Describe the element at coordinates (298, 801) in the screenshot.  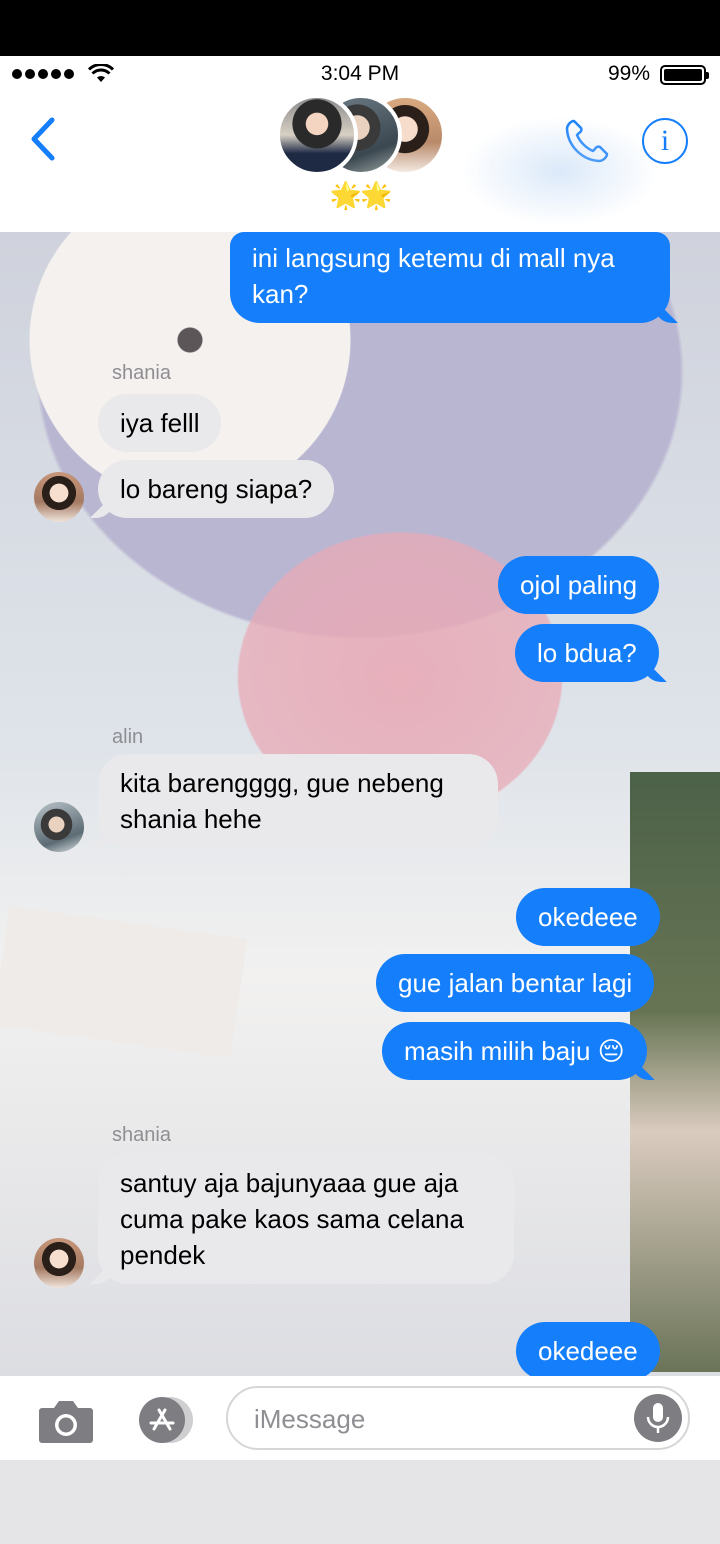
I see `message-bubble-incoming: kita barengggg, gue nebeng shania hehe` at that location.